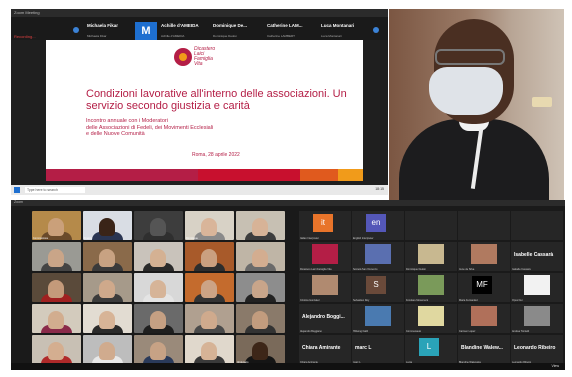  I want to click on video-tile: Commissione, so click(56, 225).